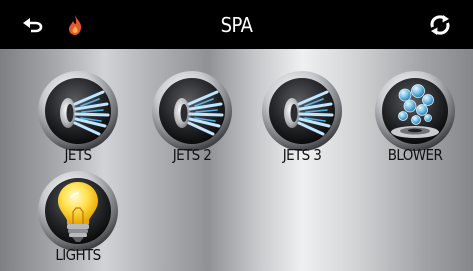 The image size is (473, 271). I want to click on back-button, so click(33, 24).